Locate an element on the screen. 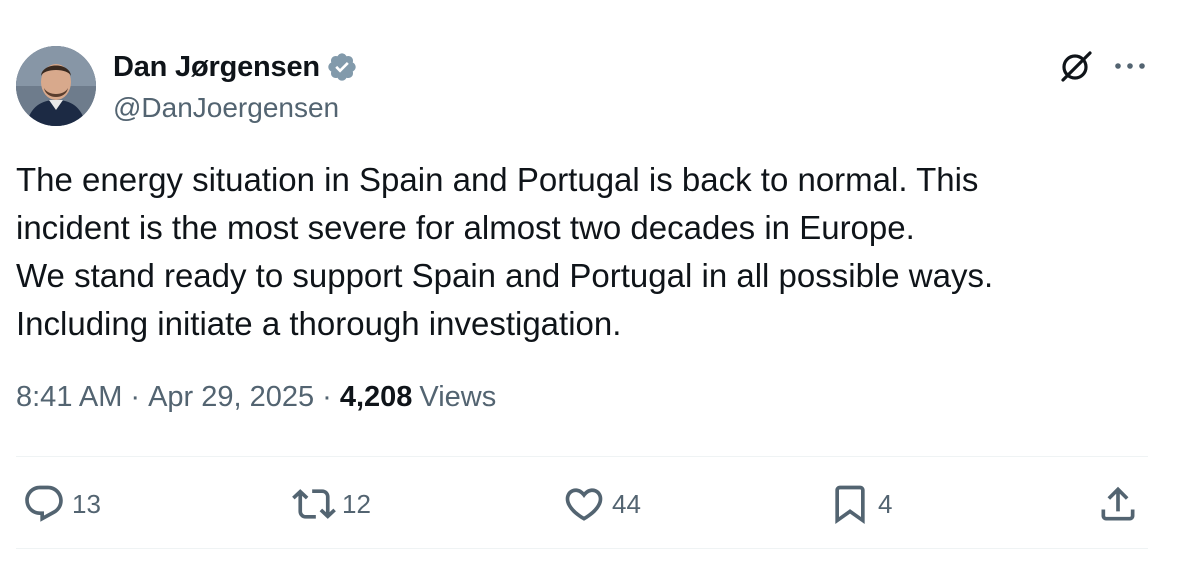 This screenshot has width=1178, height=572. author-name-row: Dan Jørgensen is located at coordinates (235, 67).